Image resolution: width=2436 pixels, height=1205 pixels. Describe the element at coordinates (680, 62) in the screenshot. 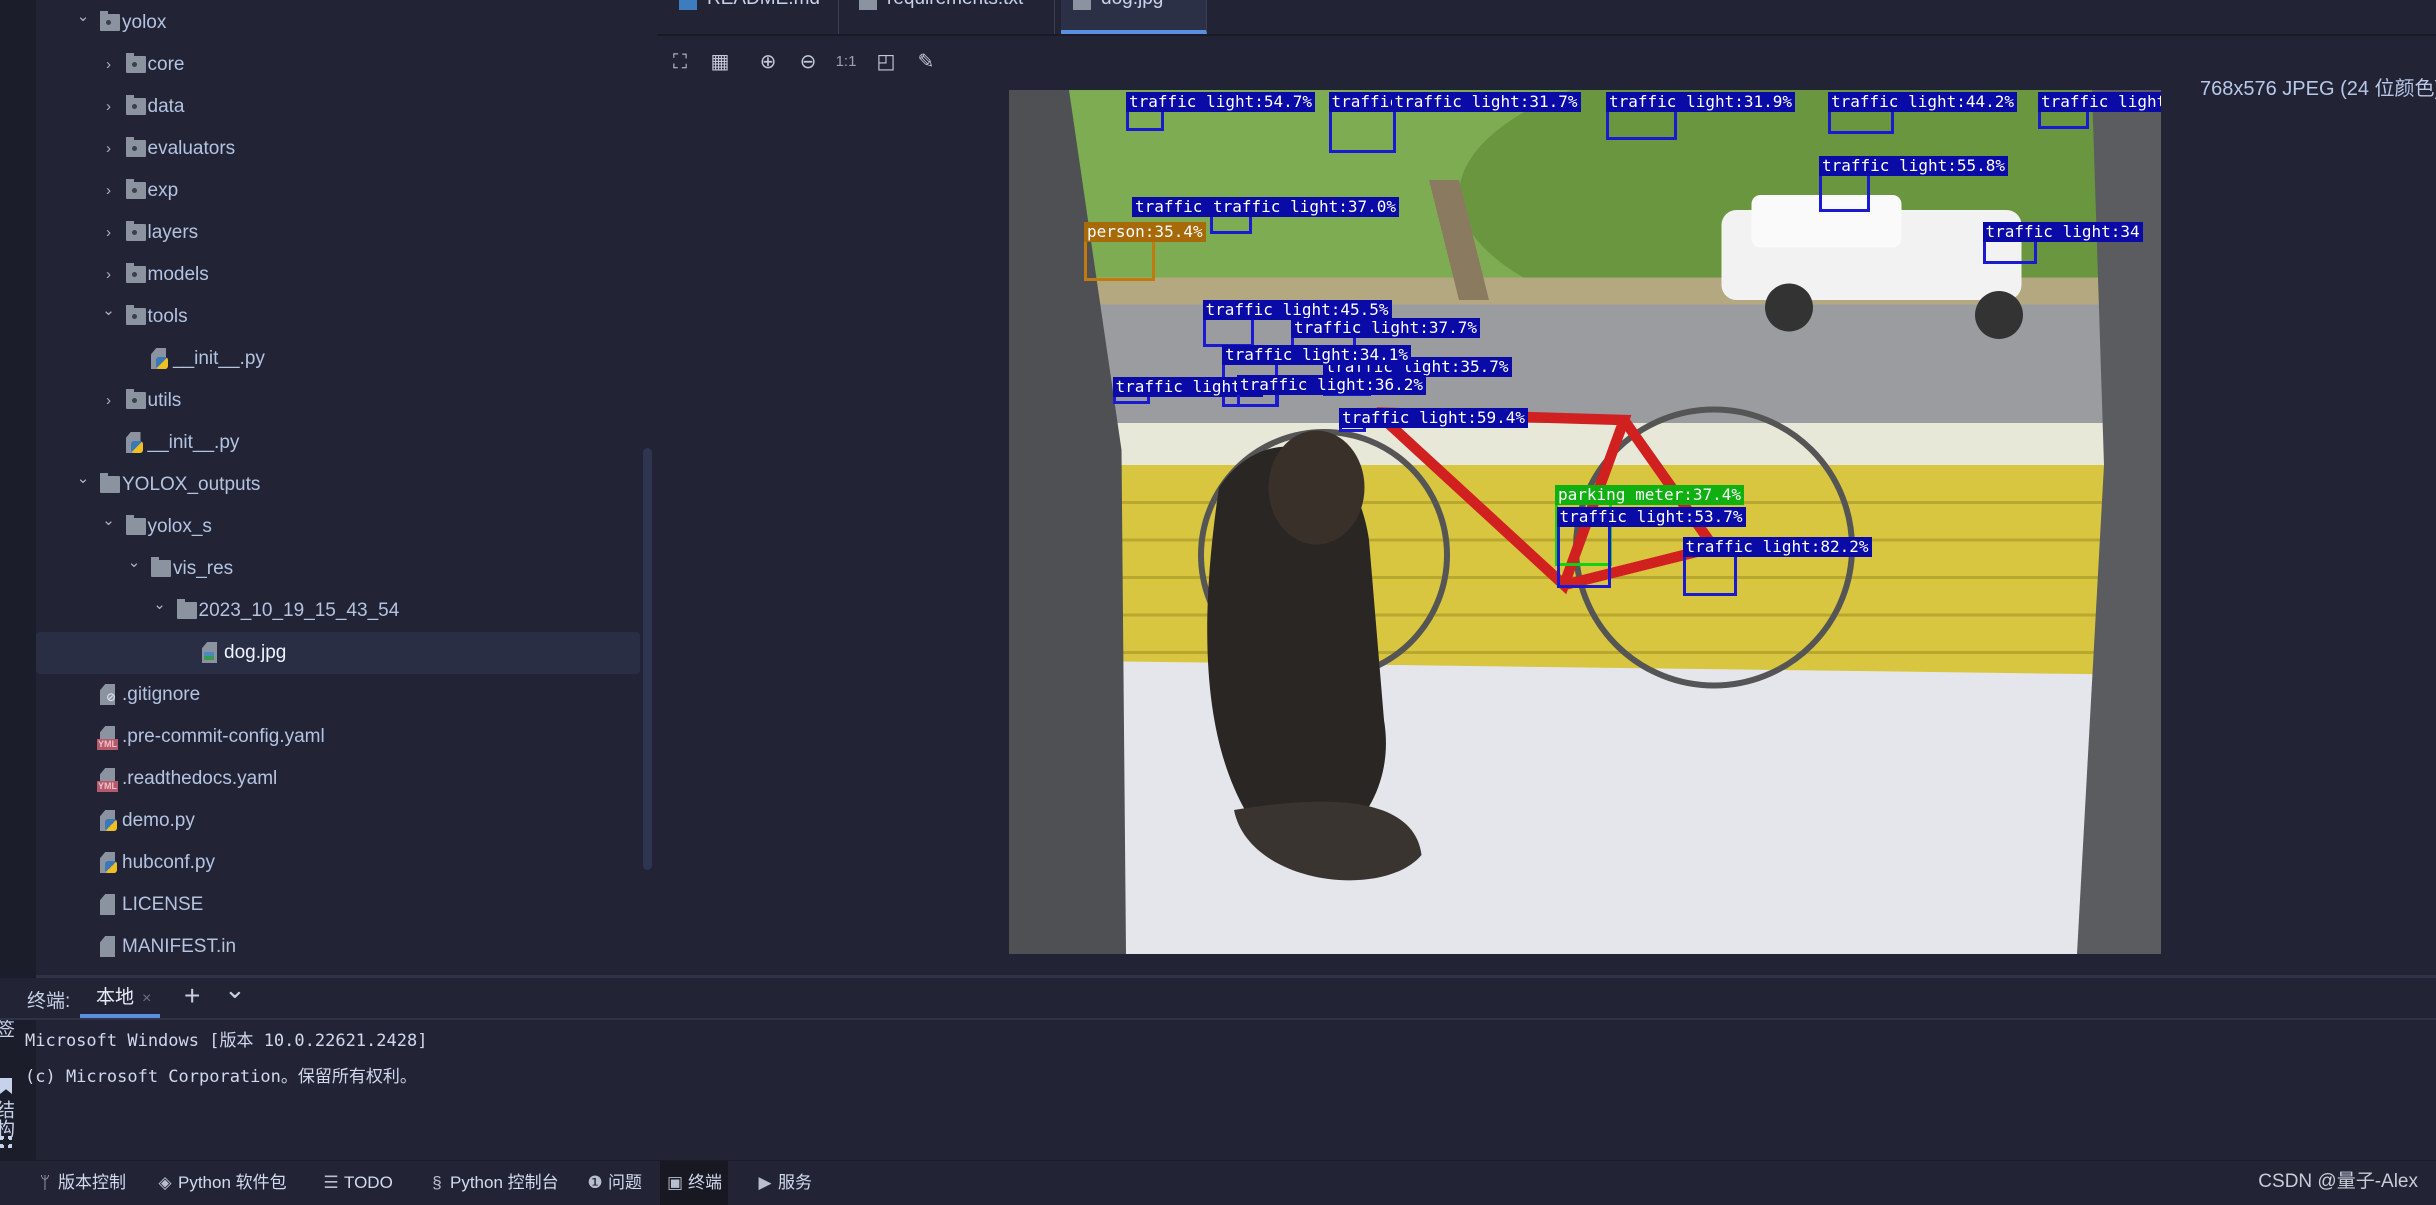

I see `fit-screen-icon: ⛶` at that location.